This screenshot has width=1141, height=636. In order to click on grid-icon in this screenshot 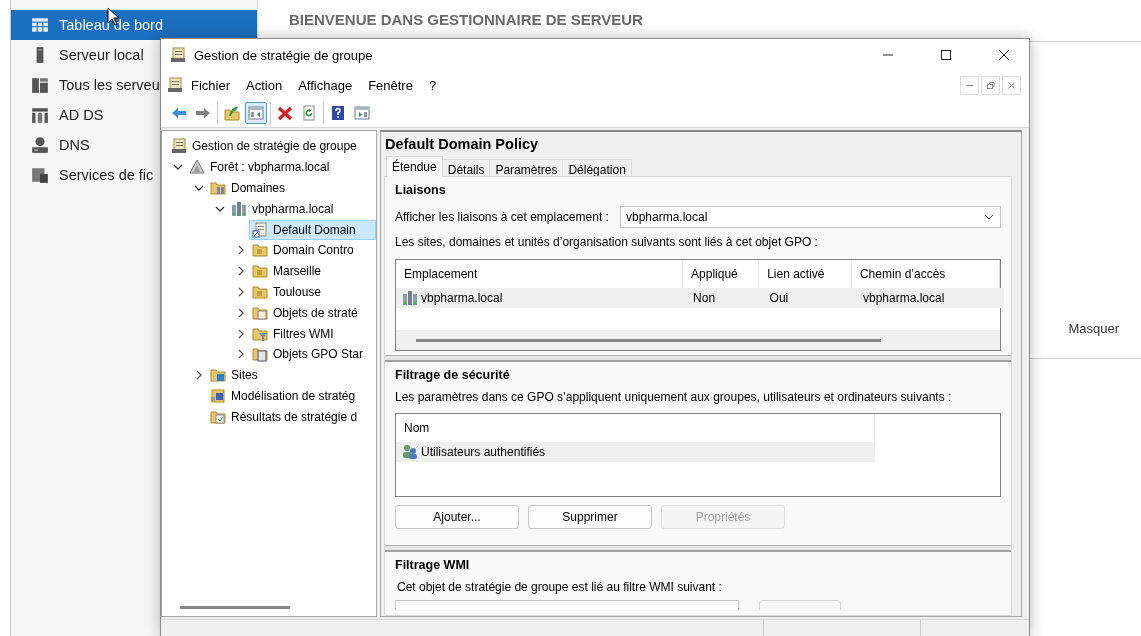, I will do `click(40, 25)`.